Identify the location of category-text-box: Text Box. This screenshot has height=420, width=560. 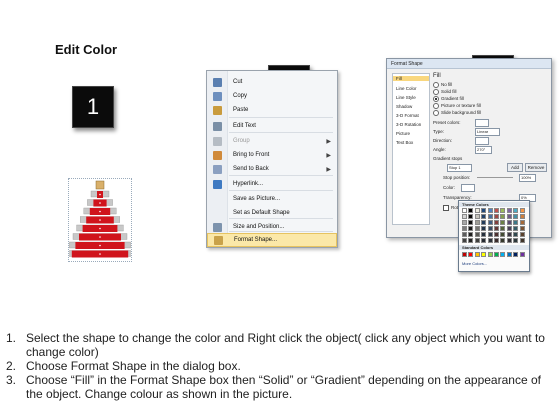
(404, 142).